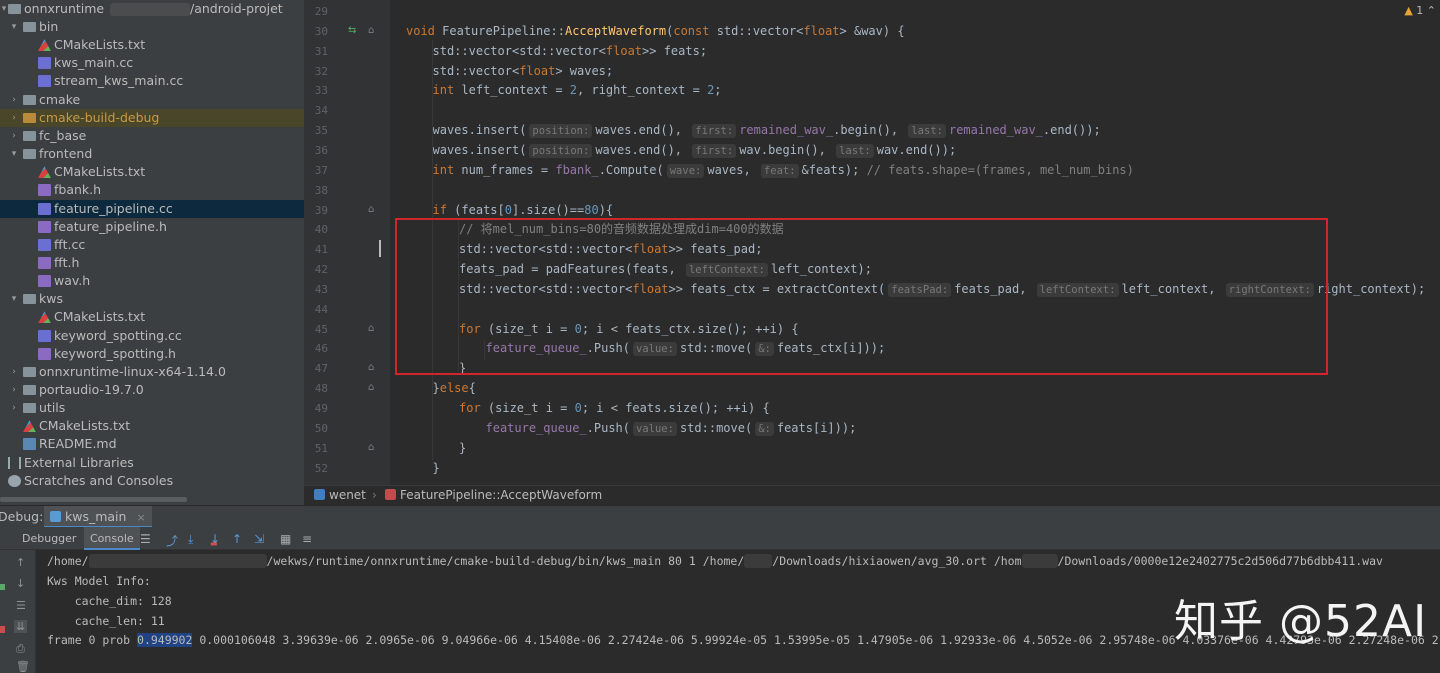  Describe the element at coordinates (172, 540) in the screenshot. I see `show-execution-point-icon: ⤴` at that location.